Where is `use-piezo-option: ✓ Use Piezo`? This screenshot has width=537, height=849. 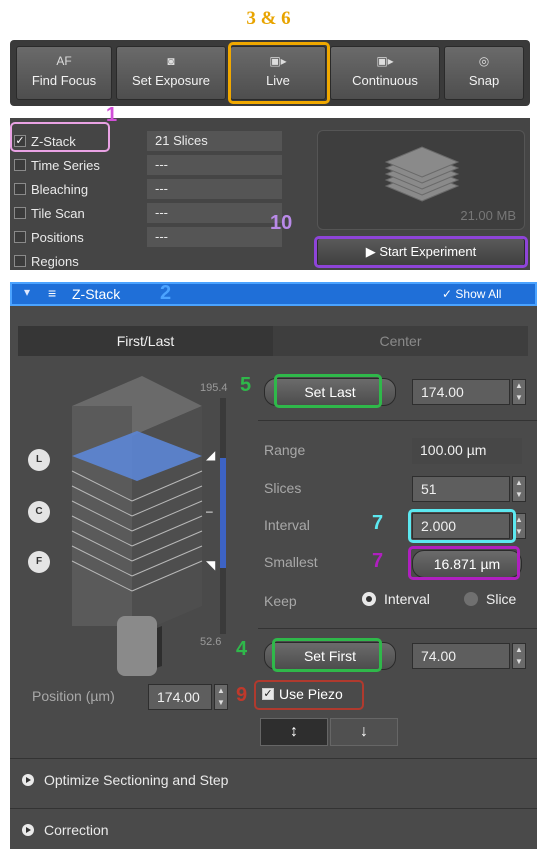
use-piezo-option: ✓ Use Piezo is located at coordinates (302, 694).